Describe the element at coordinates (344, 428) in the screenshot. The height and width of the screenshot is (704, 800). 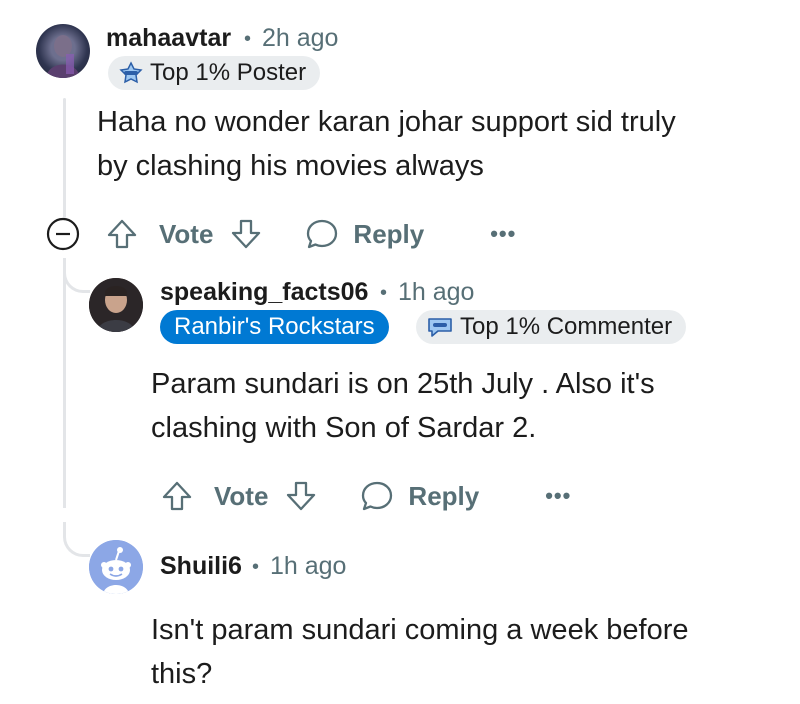
I see `comment-body-line: clashing with Son of Sardar 2.` at that location.